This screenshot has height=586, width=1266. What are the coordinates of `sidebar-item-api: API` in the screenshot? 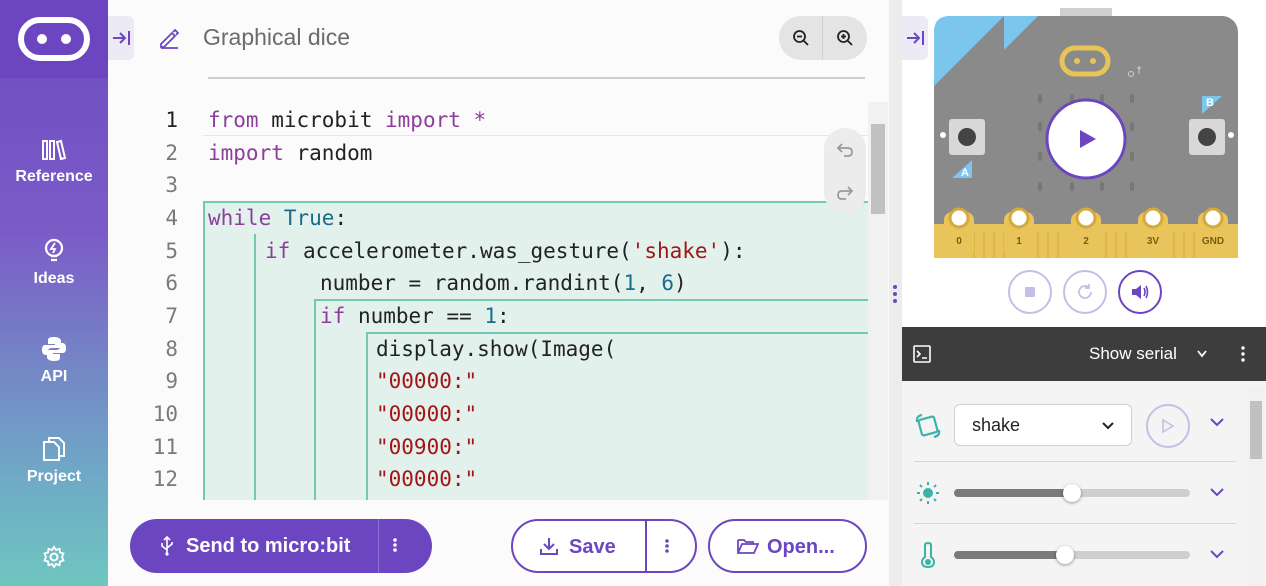 It's located at (54, 361).